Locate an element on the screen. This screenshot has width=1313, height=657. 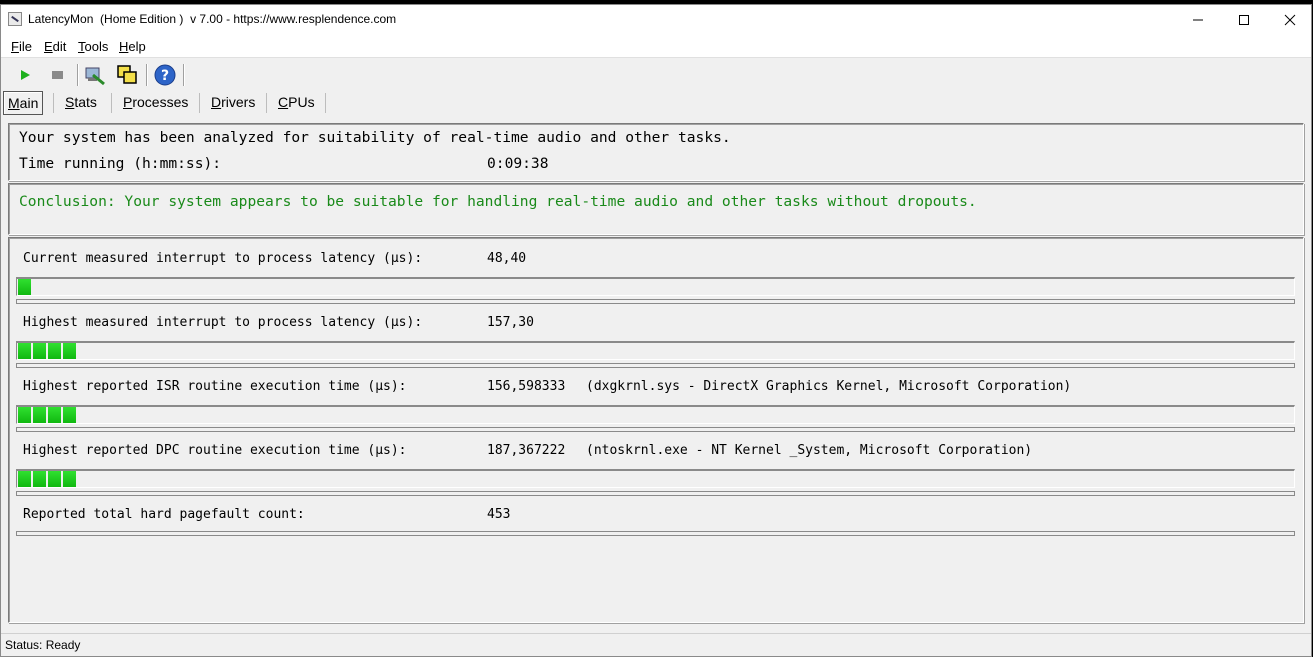
tab-main: Main is located at coordinates (23, 103).